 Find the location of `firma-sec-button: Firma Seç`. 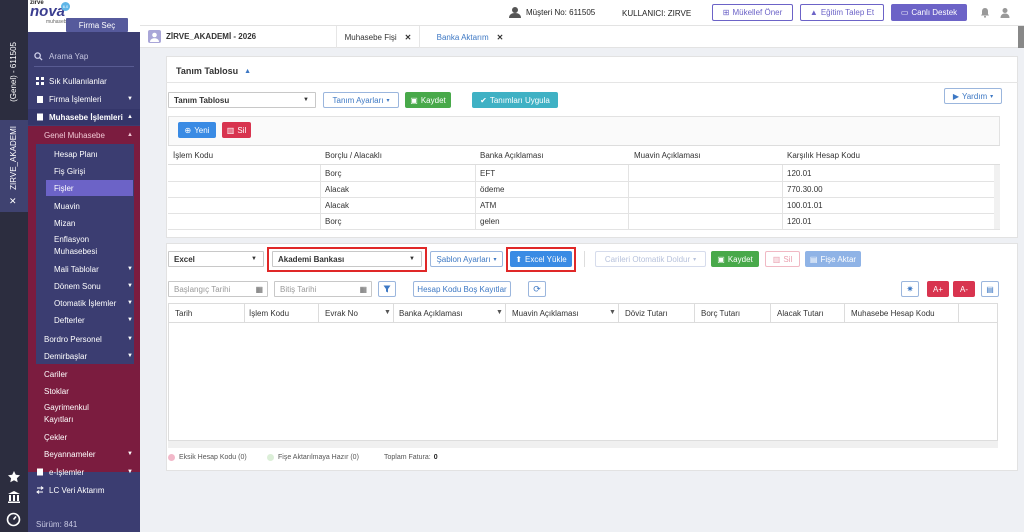

firma-sec-button: Firma Seç is located at coordinates (97, 25).